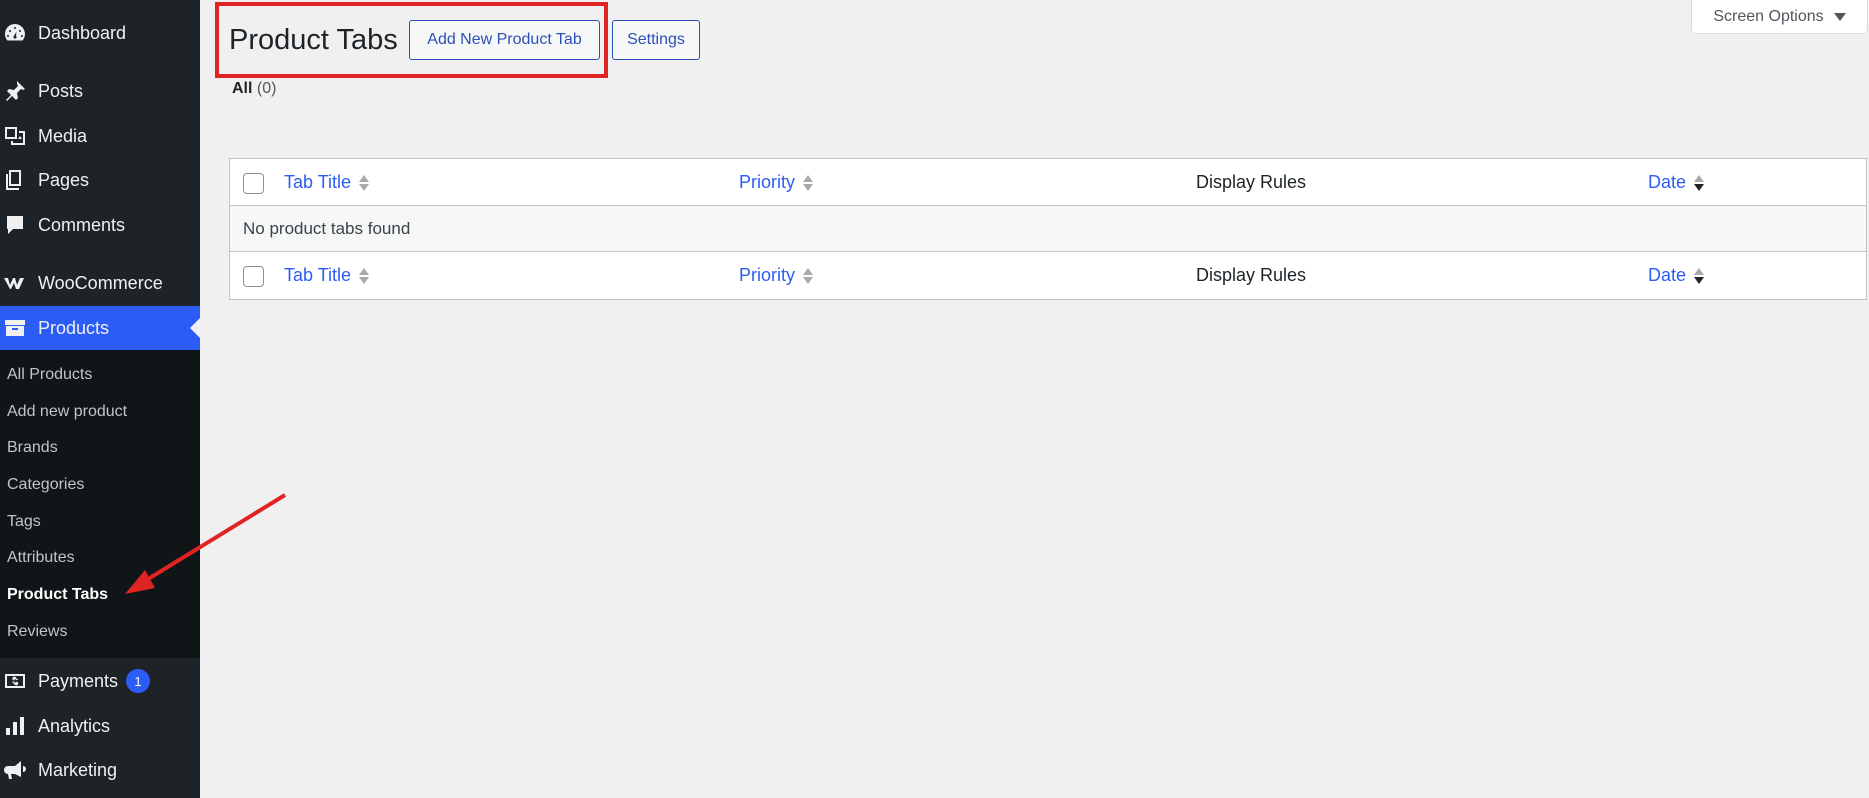 This screenshot has width=1869, height=798. What do you see at coordinates (49, 375) in the screenshot?
I see `submenu-all-products: All Products` at bounding box center [49, 375].